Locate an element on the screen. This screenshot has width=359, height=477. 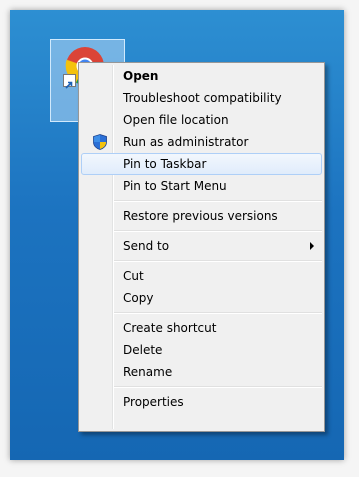
menu-item-label: Troubleshoot compatibility is located at coordinates (202, 98).